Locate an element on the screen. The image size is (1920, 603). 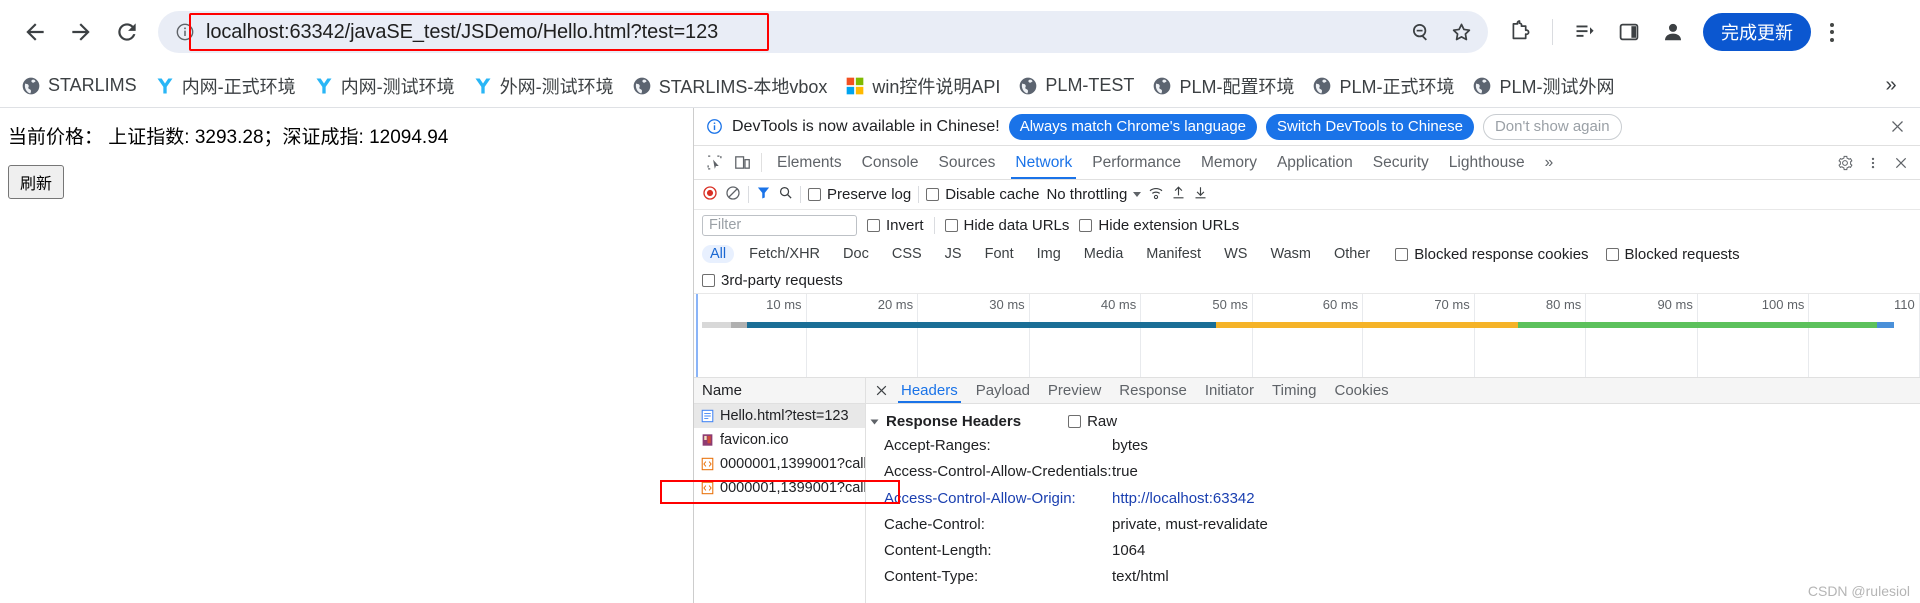
banner-message: DevTools is now available in Chinese! is located at coordinates (866, 126).